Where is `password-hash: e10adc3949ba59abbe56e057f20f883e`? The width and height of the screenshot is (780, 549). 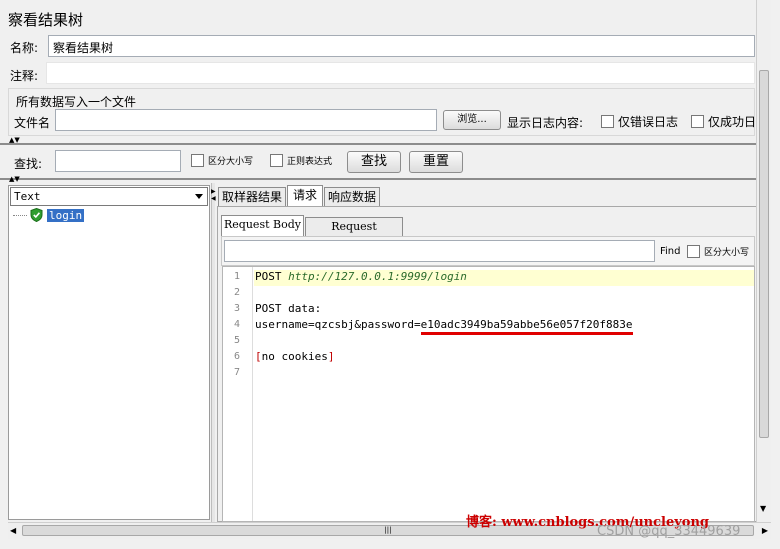
password-hash: e10adc3949ba59abbe56e057f20f883e is located at coordinates (526, 326).